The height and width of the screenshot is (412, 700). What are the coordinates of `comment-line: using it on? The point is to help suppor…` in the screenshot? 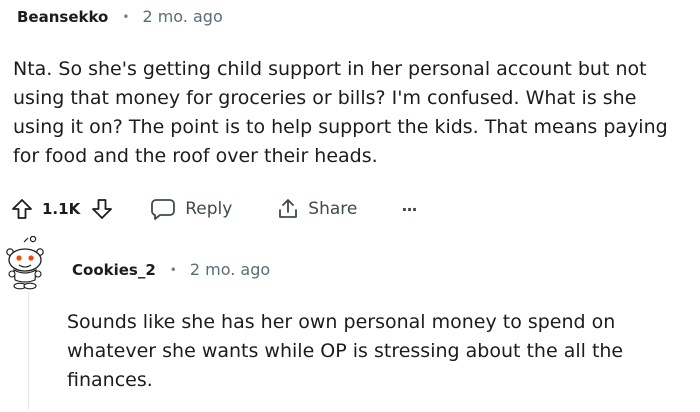 It's located at (340, 127).